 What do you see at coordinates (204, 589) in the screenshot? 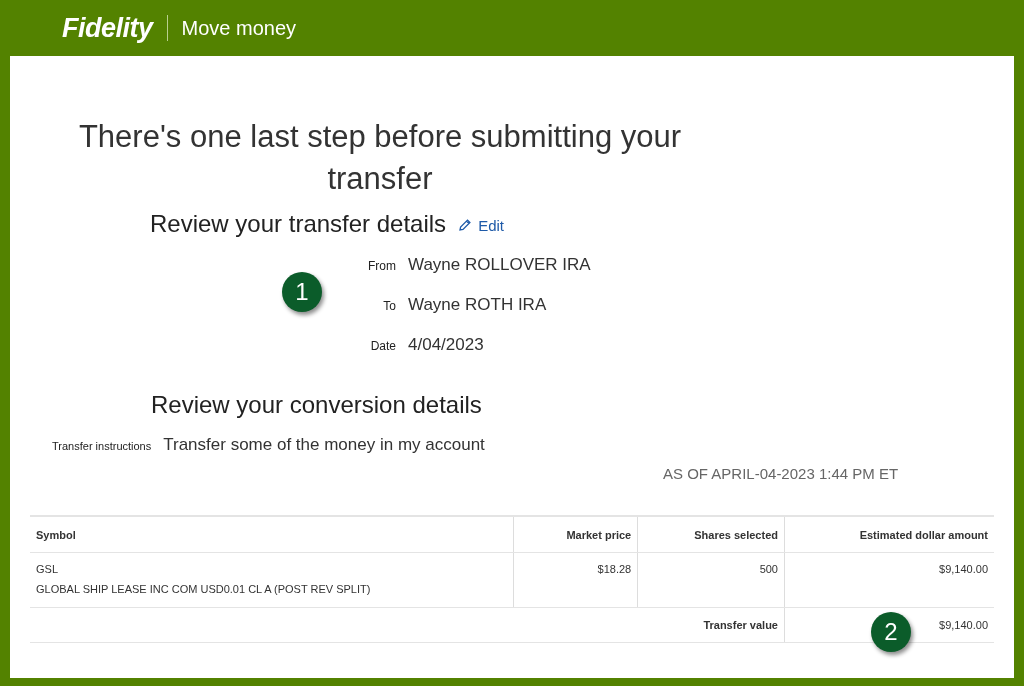
I see `table-cell-text: GLOBAL SHIP LEASE INC COM USD0.01 CL A (POST REV SPLIT)` at bounding box center [204, 589].